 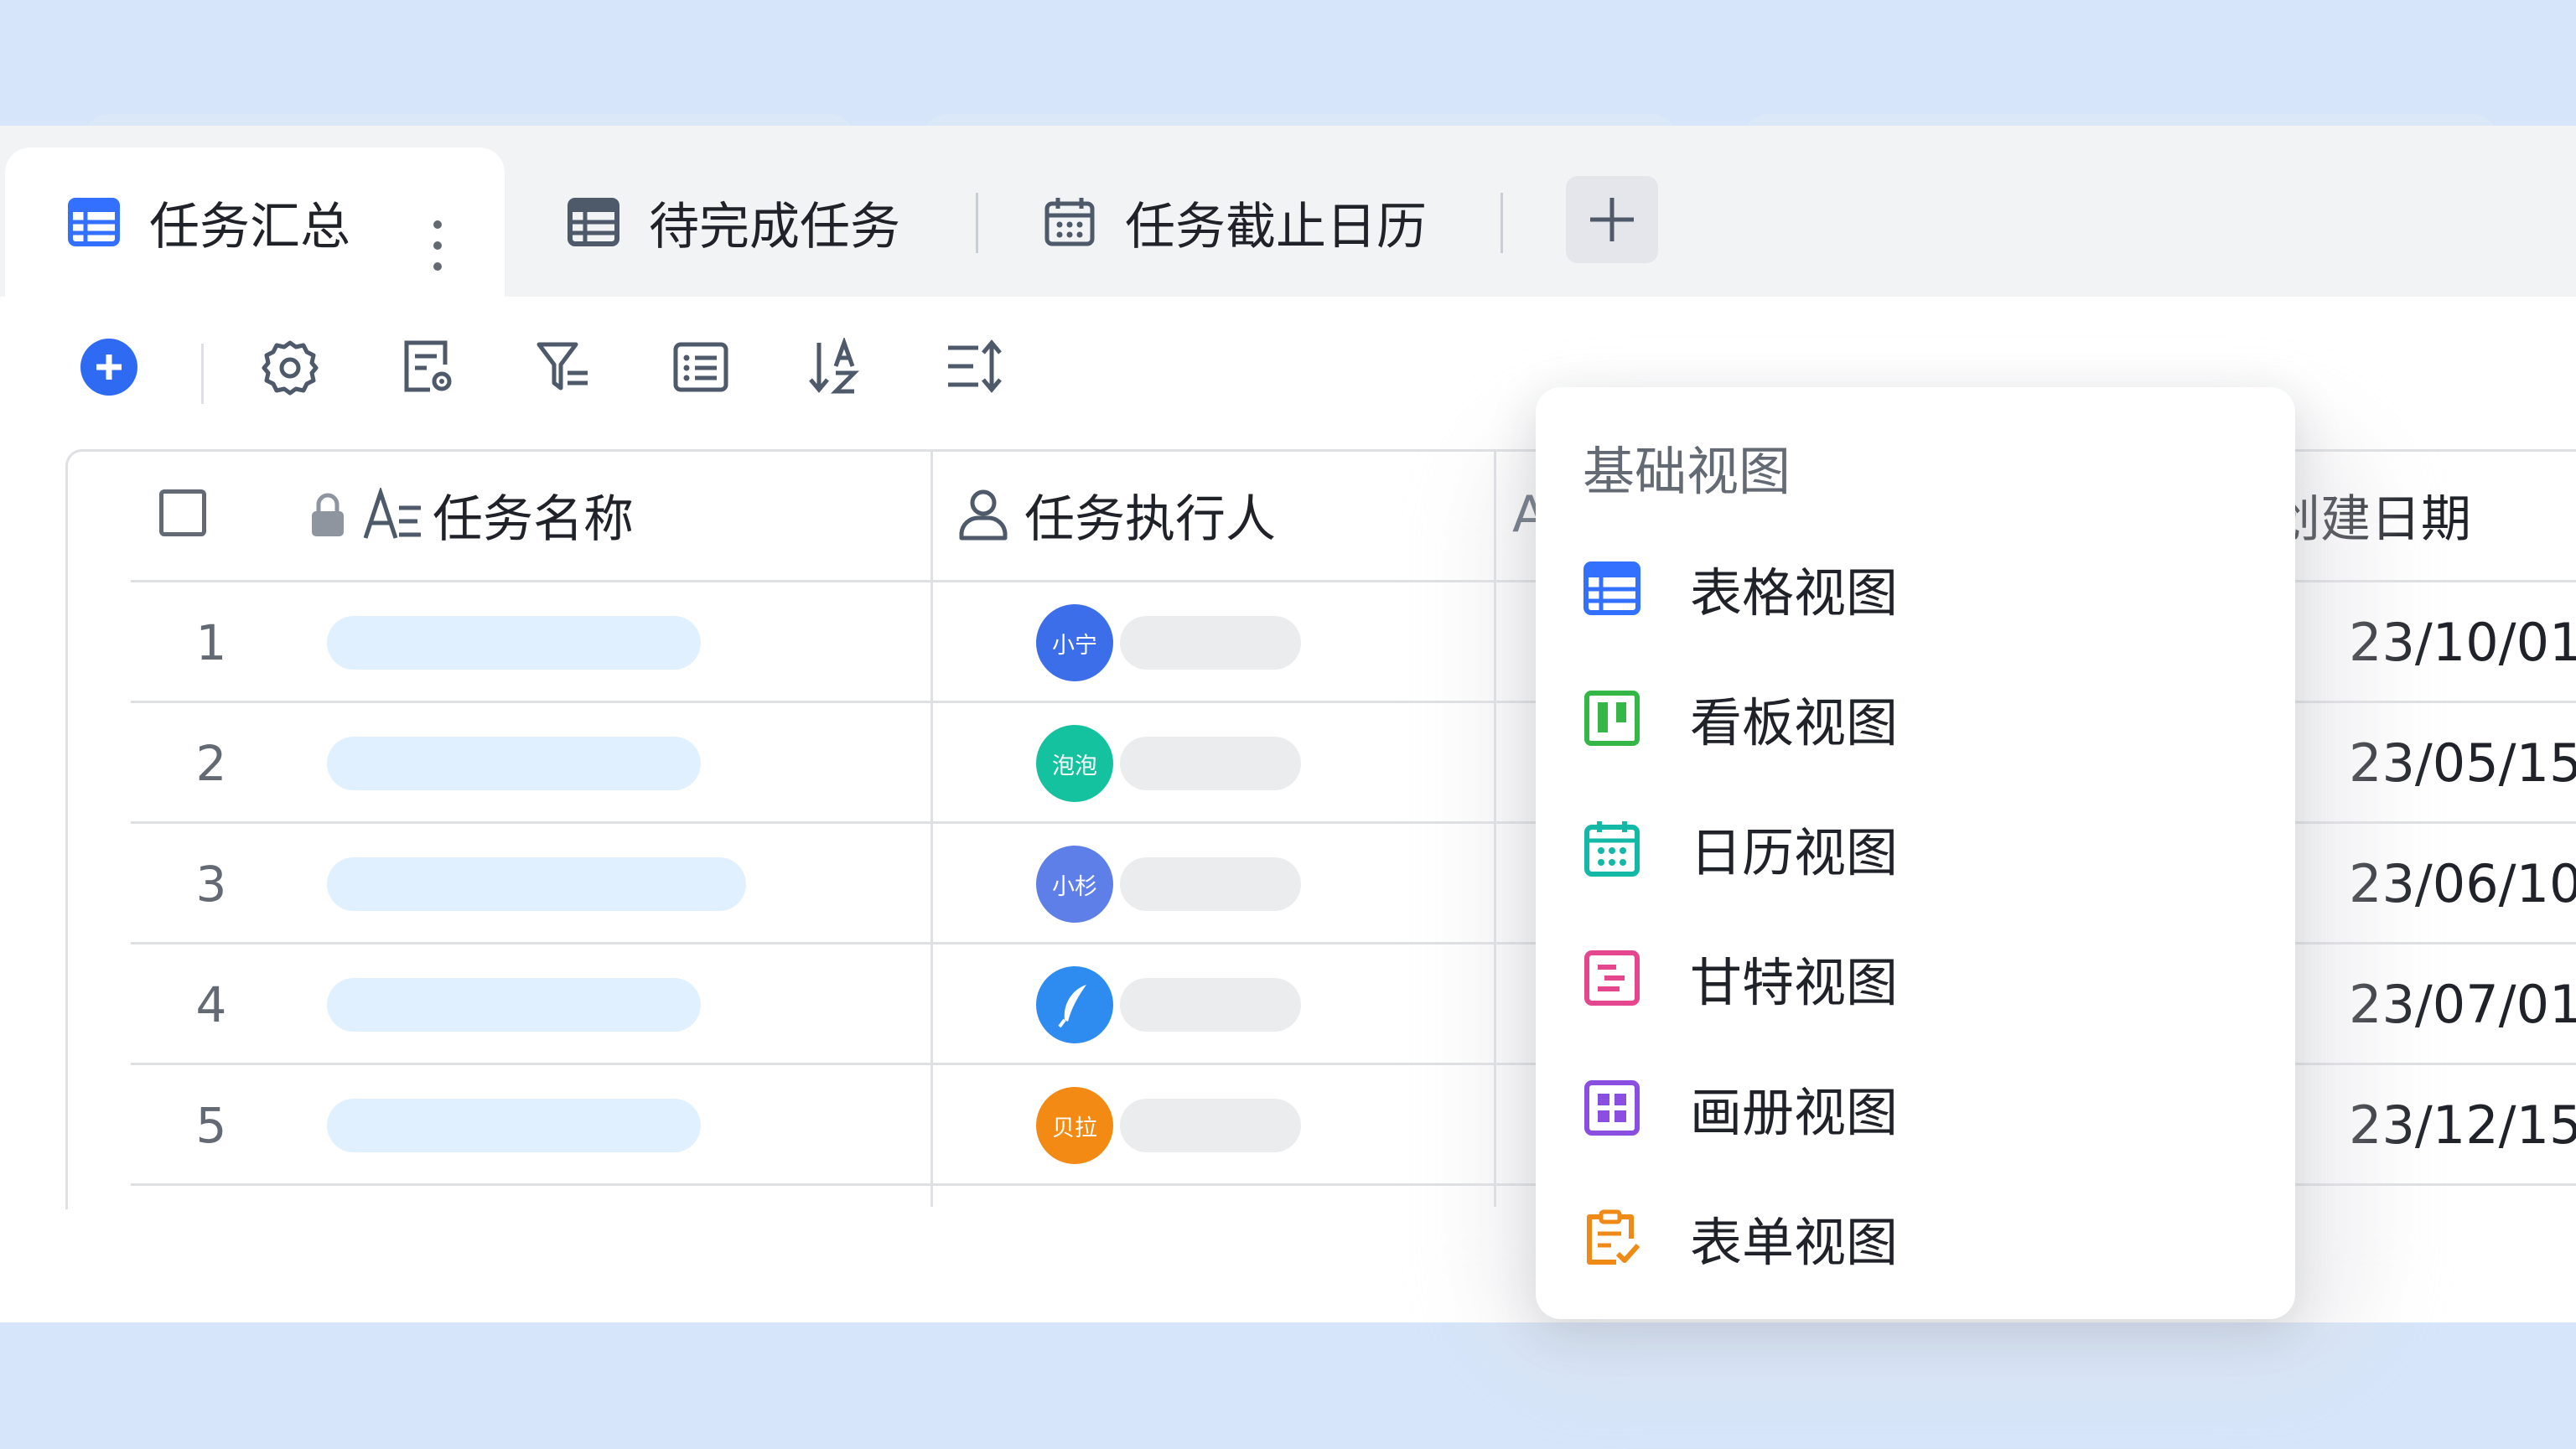 I want to click on column-header-task-name: 任务名称, so click(x=471, y=514).